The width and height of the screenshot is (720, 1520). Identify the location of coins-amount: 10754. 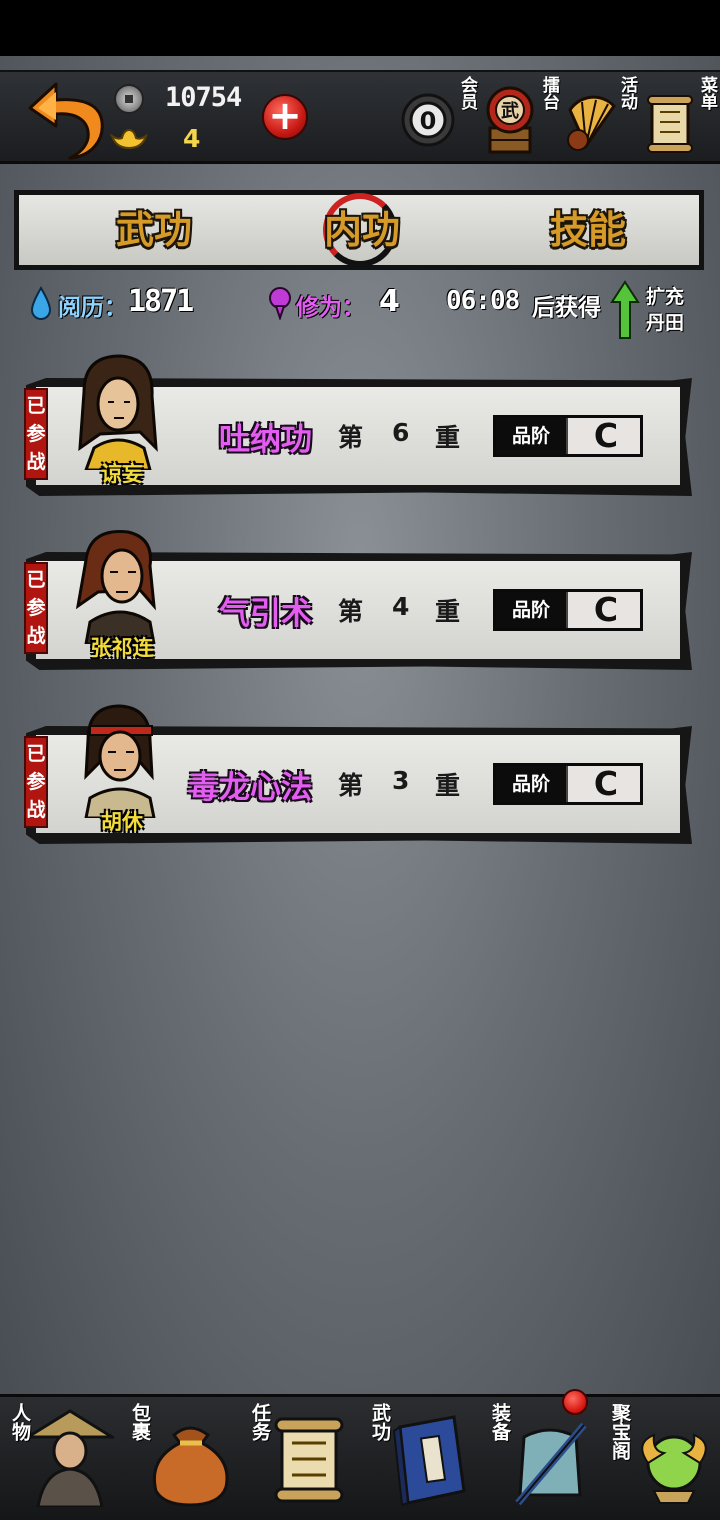
(203, 97).